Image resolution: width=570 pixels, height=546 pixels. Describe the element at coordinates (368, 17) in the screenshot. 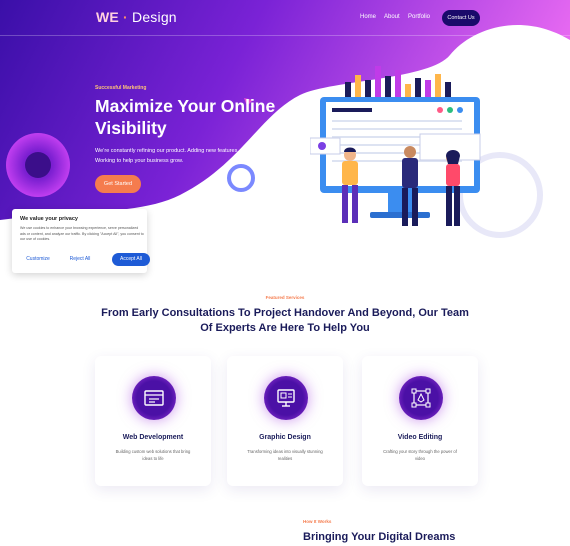

I see `nav-home: Home` at that location.